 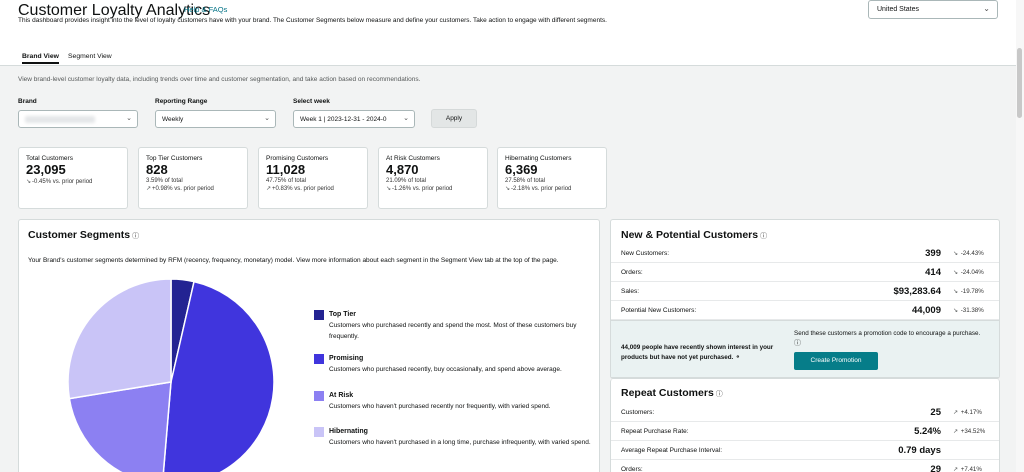 I want to click on help-faq-link: Help & FAQs, so click(x=205, y=9).